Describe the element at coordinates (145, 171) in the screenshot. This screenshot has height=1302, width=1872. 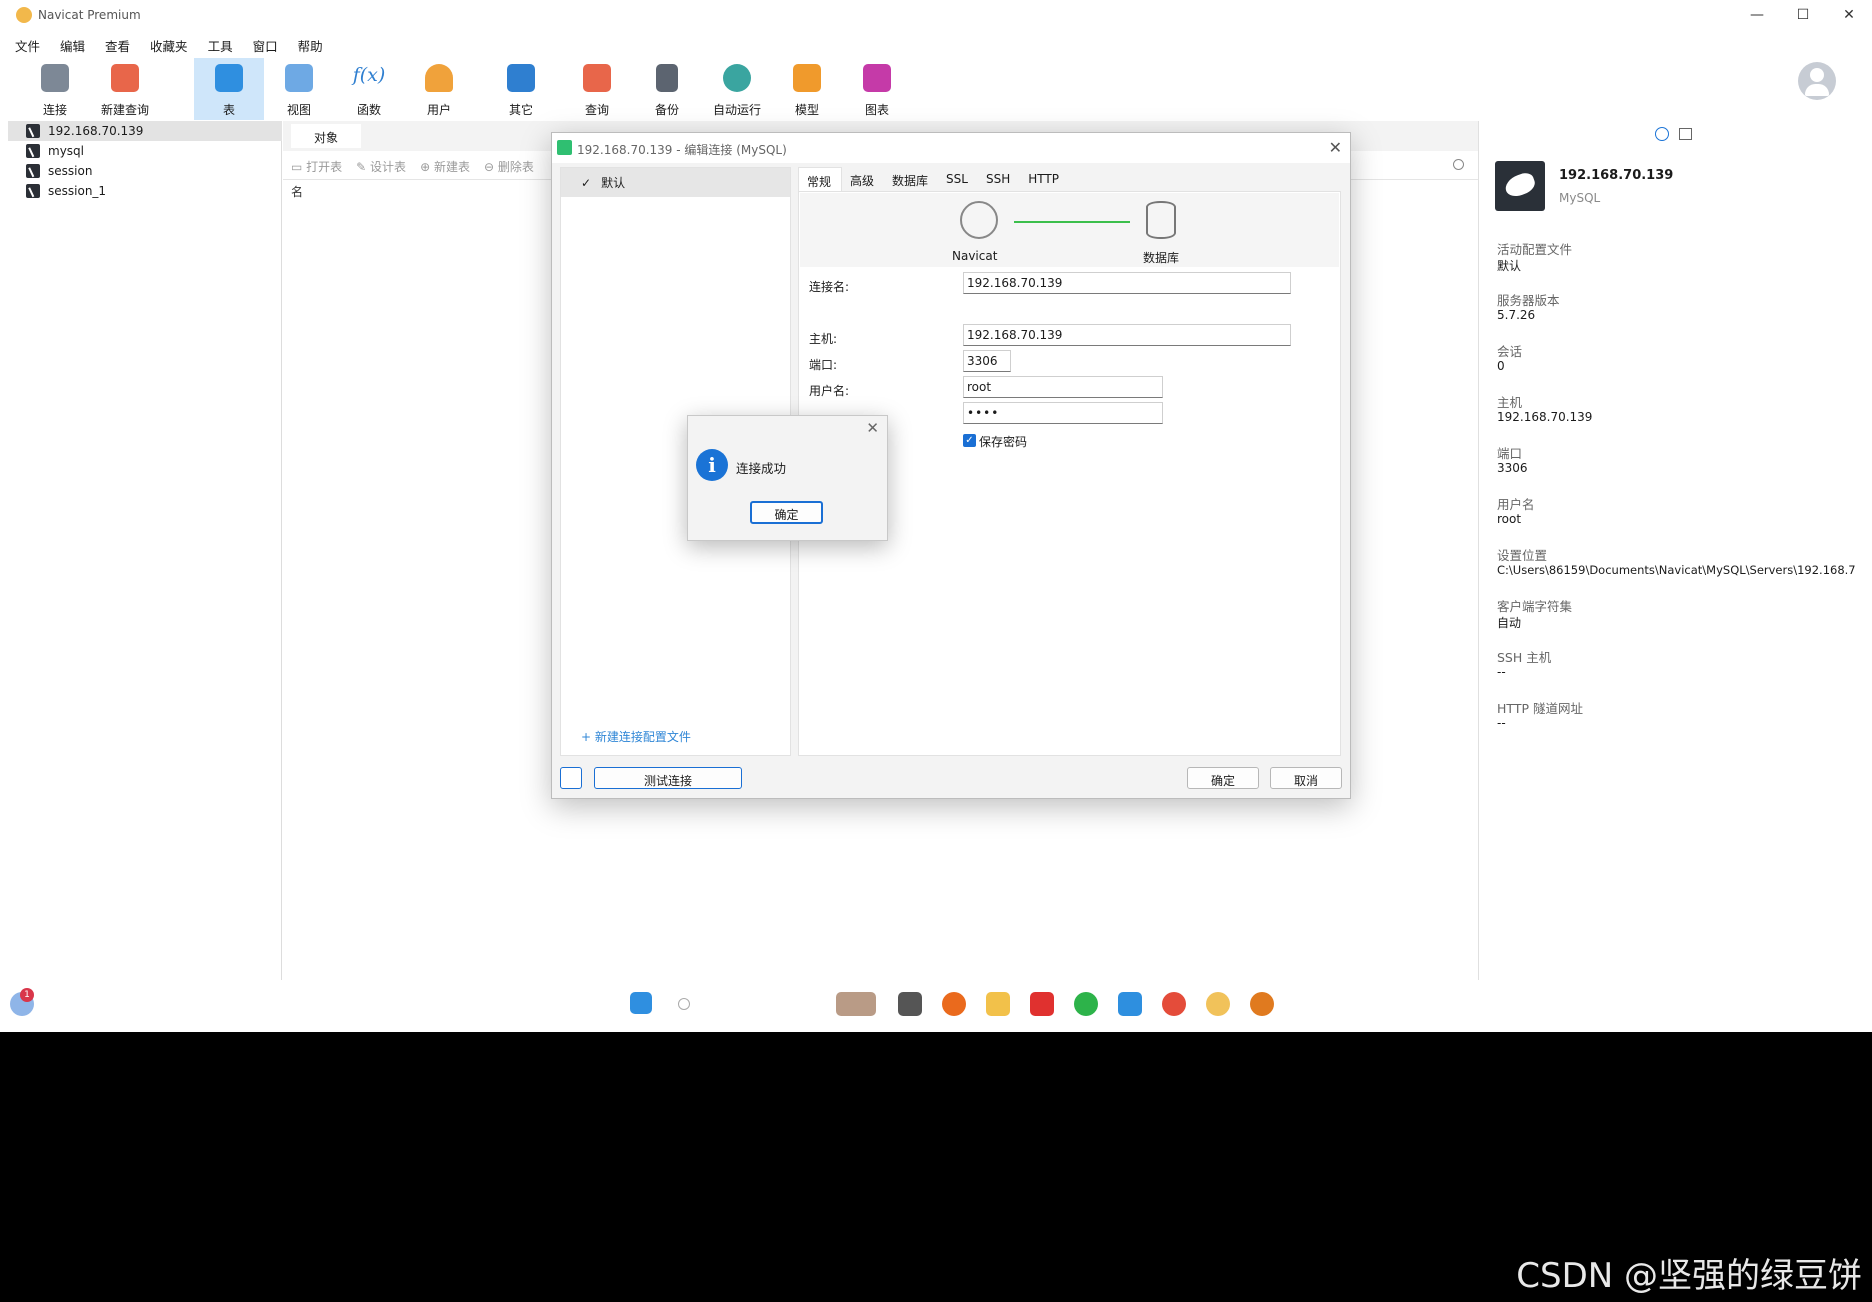
I see `tree-node-database: session` at that location.